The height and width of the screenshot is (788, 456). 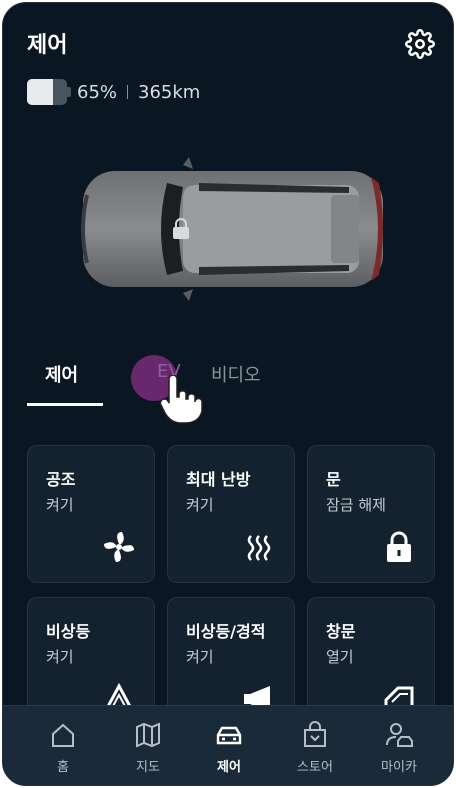 What do you see at coordinates (128, 92) in the screenshot?
I see `divider` at bounding box center [128, 92].